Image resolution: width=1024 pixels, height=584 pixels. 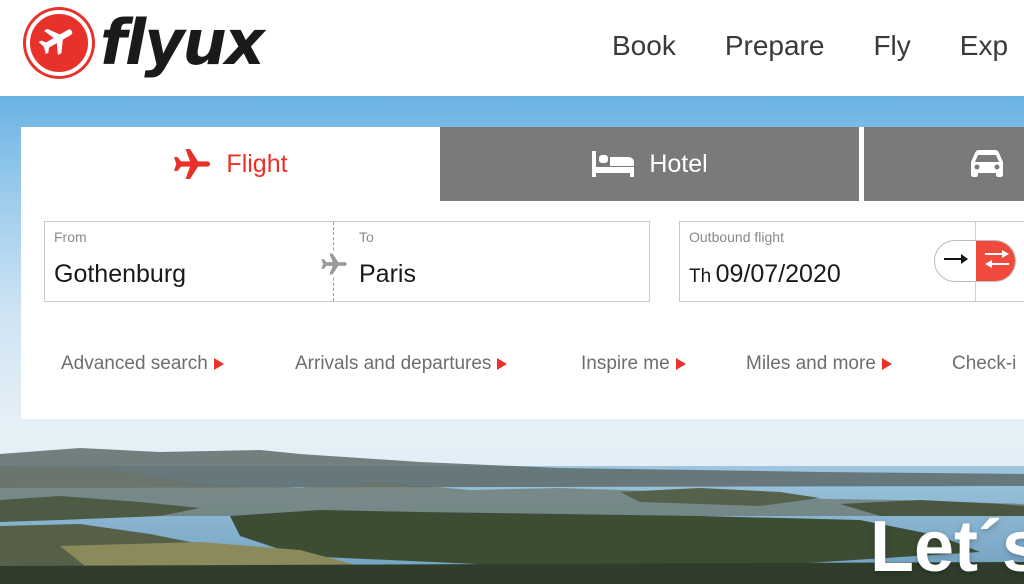 What do you see at coordinates (613, 164) in the screenshot?
I see `bed-icon` at bounding box center [613, 164].